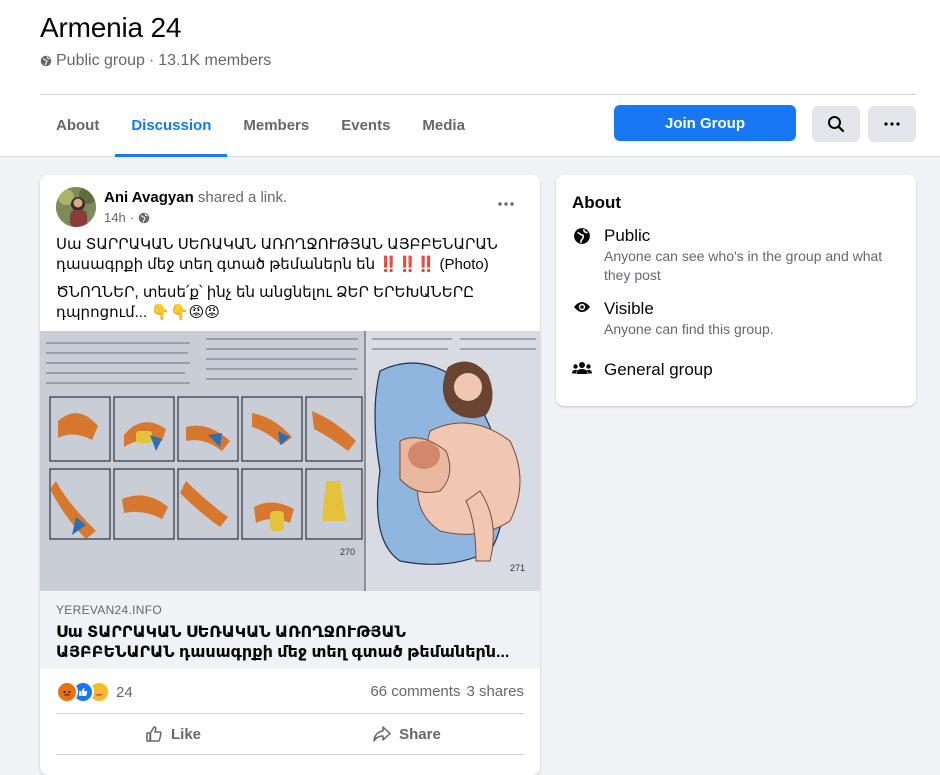 This screenshot has height=775, width=940. I want to click on svg-text: 270, so click(347, 552).